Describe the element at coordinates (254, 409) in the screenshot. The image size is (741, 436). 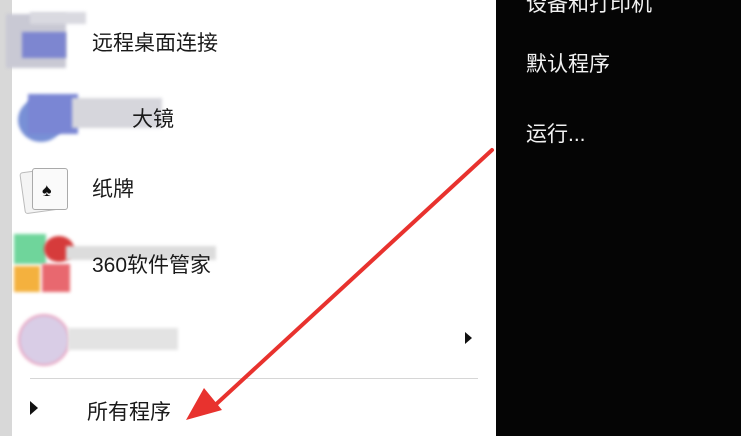
I see `all-programs-button: 所有程序` at that location.